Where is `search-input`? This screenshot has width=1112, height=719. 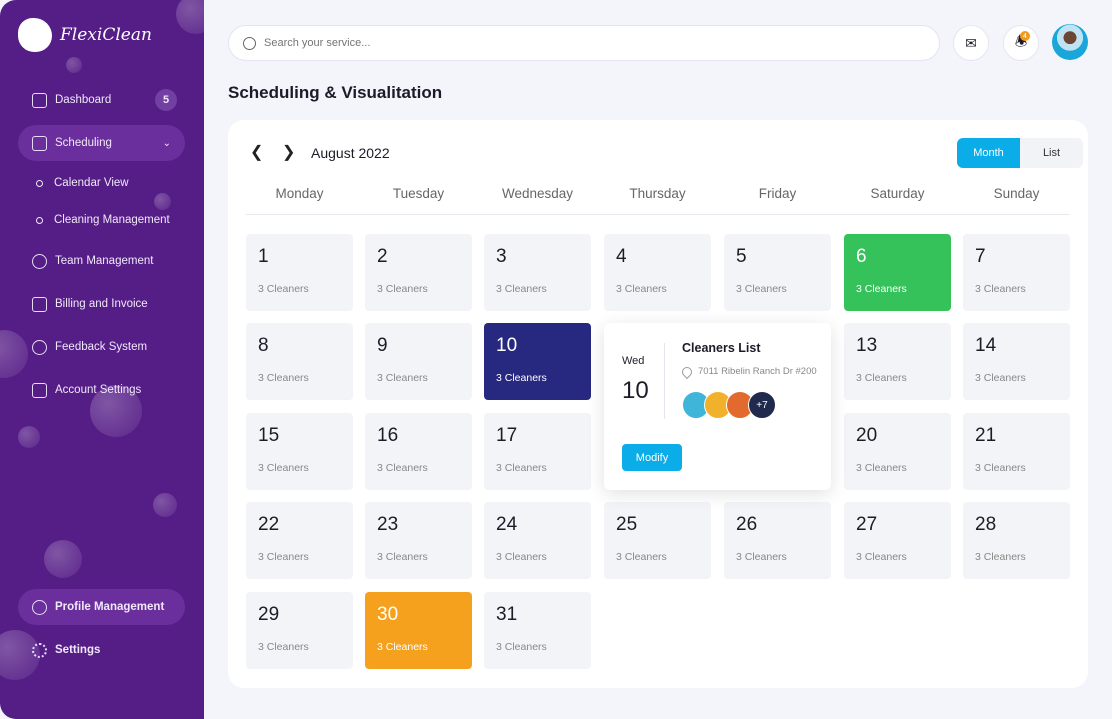 search-input is located at coordinates (564, 43).